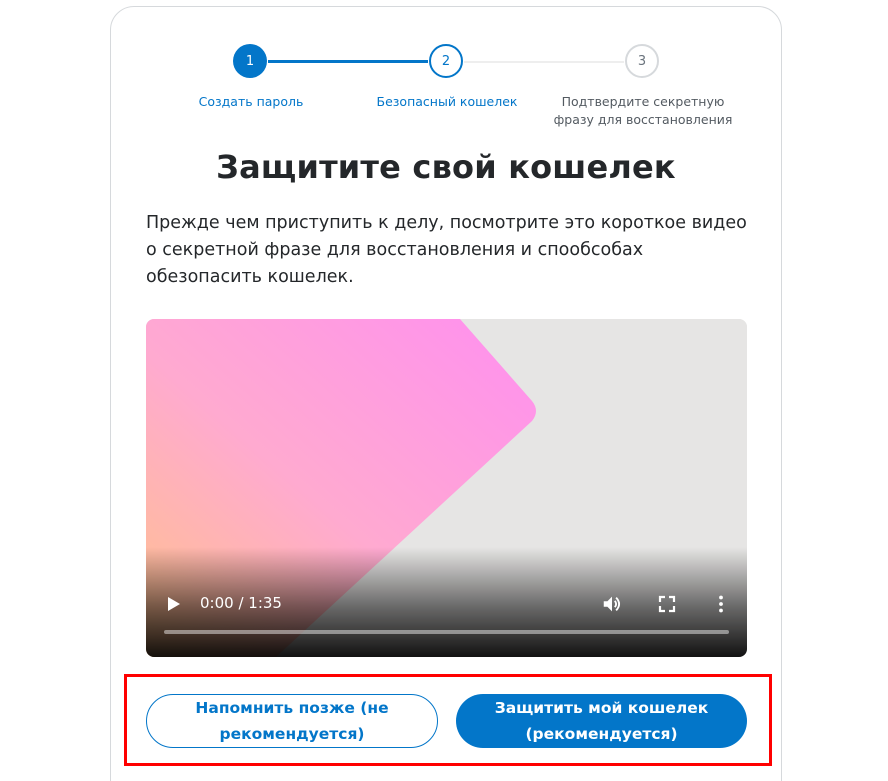 The image size is (888, 781). Describe the element at coordinates (544, 62) in the screenshot. I see `stepper-line-upcoming` at that location.